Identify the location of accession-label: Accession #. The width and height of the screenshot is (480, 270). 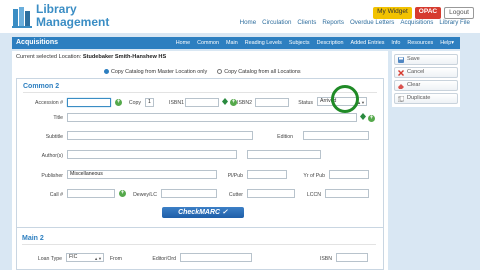
(49, 103).